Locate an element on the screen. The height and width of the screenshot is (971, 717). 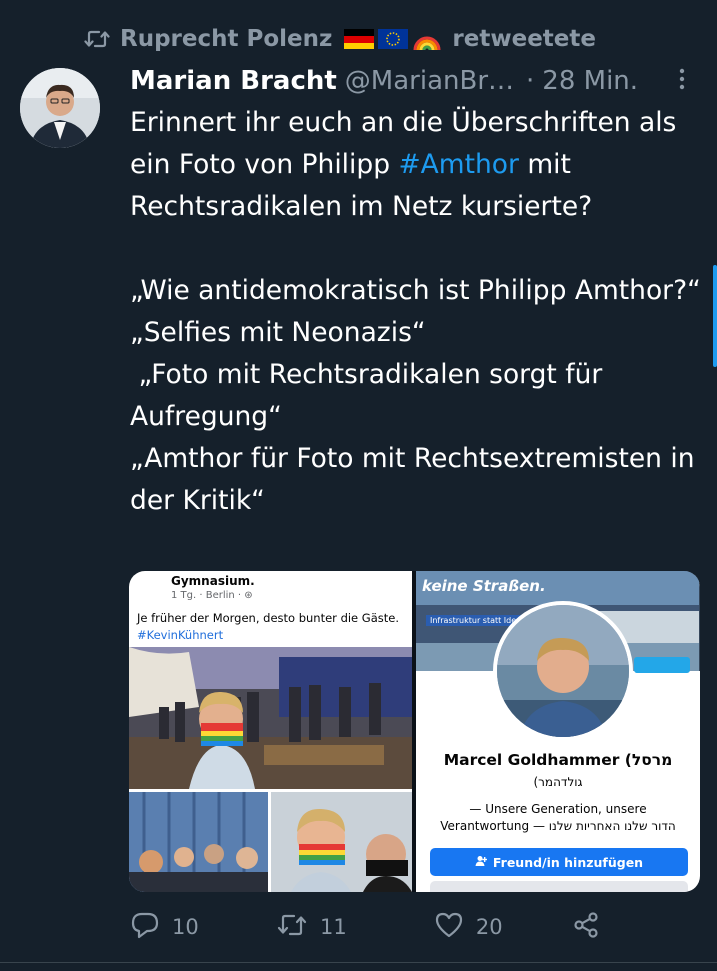
divider is located at coordinates (358, 962).